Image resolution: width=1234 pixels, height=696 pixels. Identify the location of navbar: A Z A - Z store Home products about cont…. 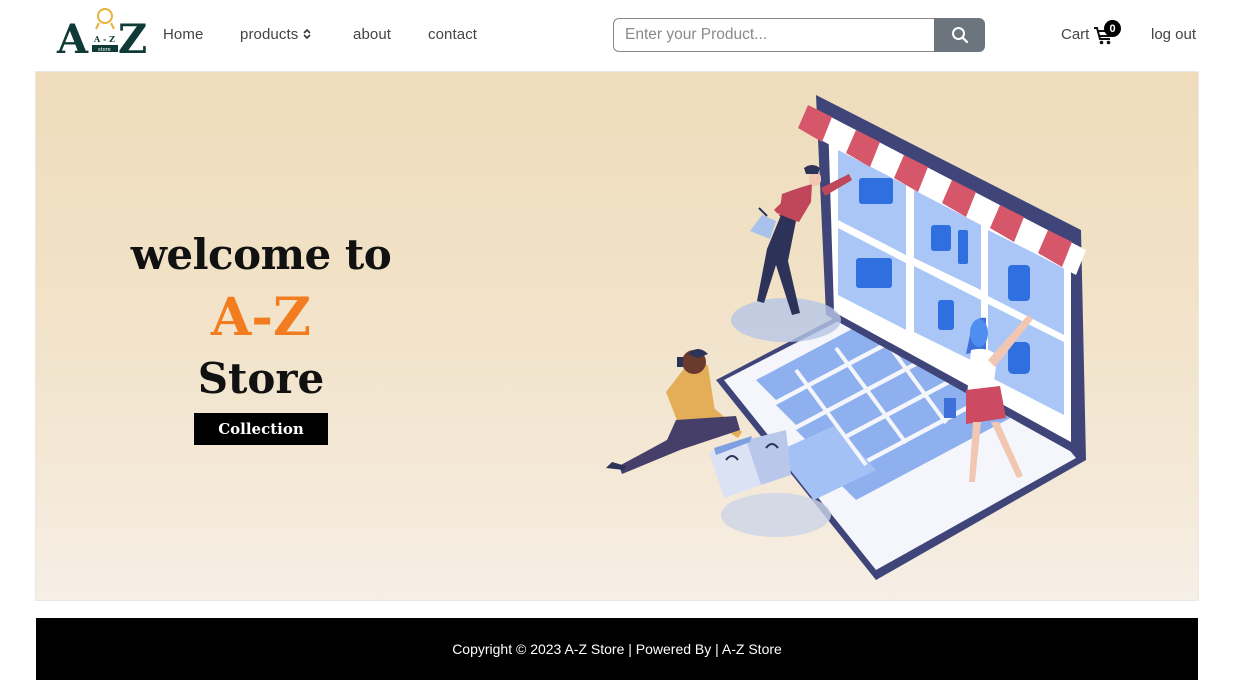
(617, 35).